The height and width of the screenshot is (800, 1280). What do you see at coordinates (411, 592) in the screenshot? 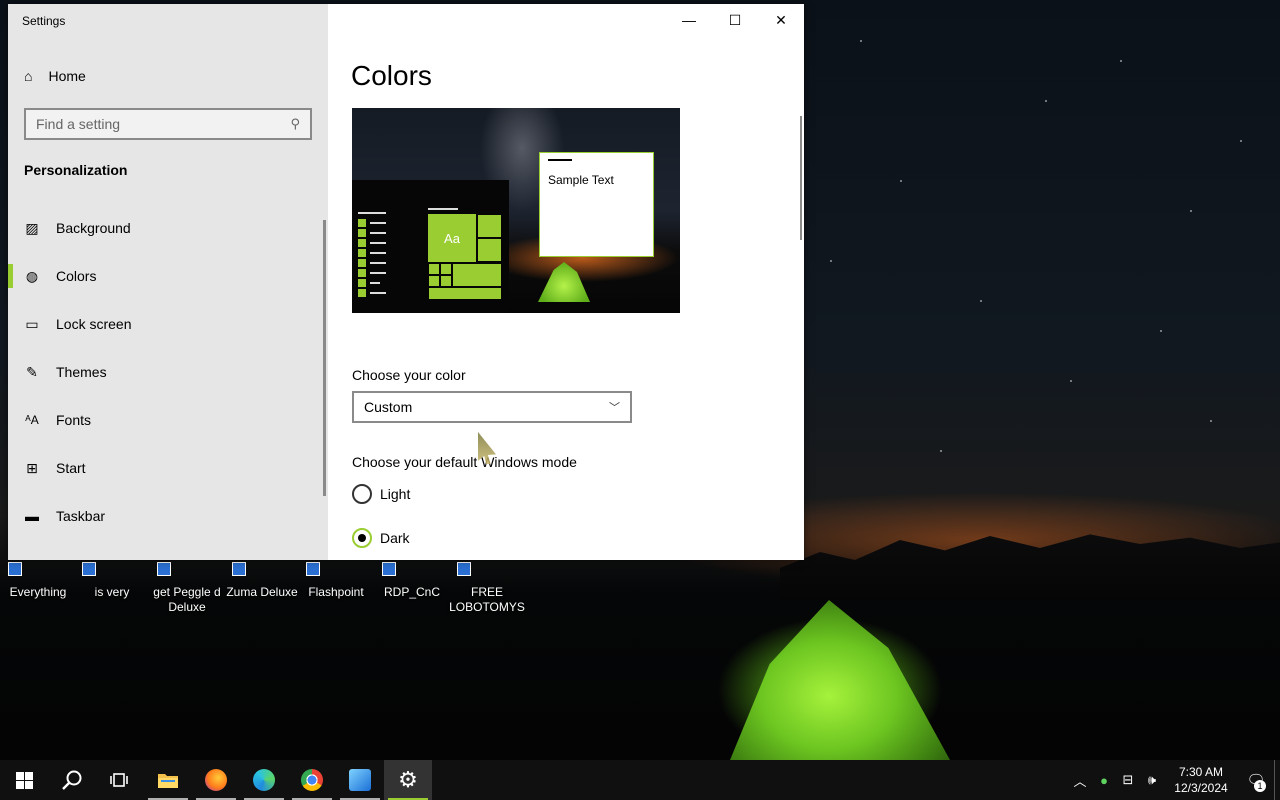
I see `desktop-icon-label: RDP_CnC` at bounding box center [411, 592].